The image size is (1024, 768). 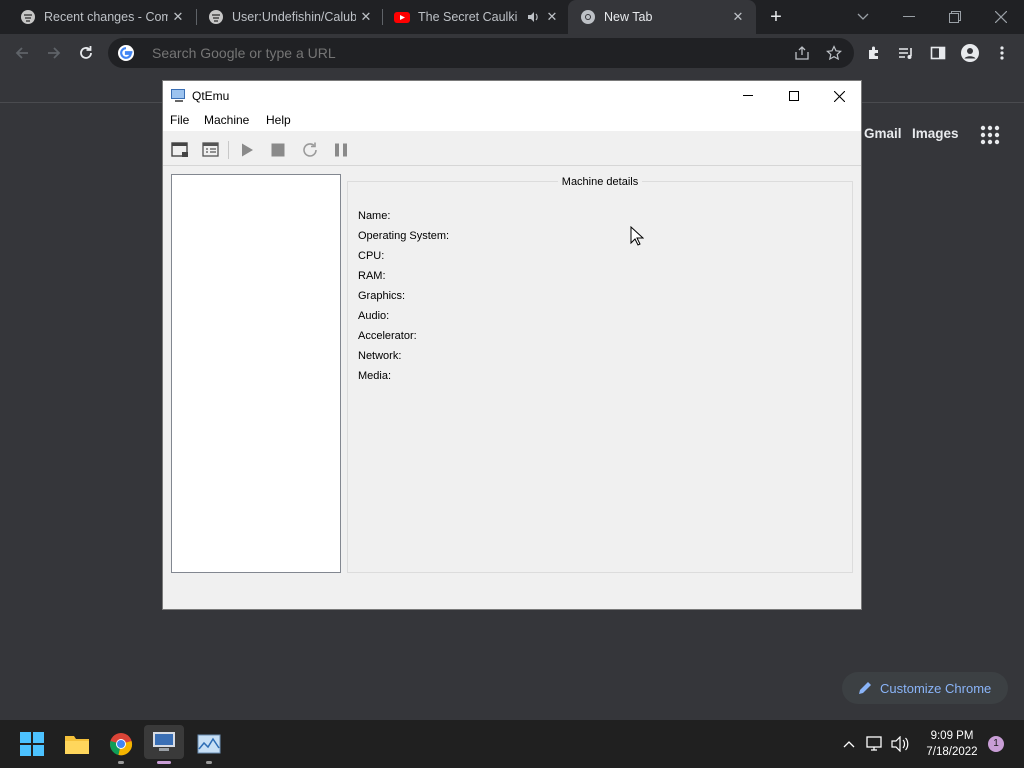 What do you see at coordinates (628, 17) in the screenshot?
I see `tab-title: New Tab` at bounding box center [628, 17].